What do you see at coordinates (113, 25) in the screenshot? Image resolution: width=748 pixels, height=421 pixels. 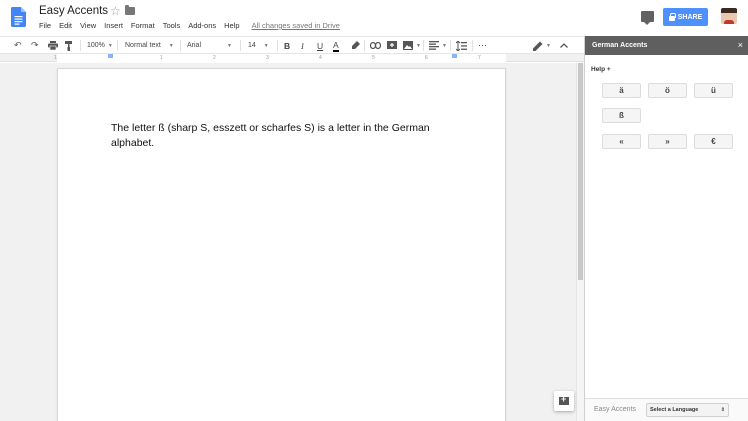 I see `menu-insert: Insert` at bounding box center [113, 25].